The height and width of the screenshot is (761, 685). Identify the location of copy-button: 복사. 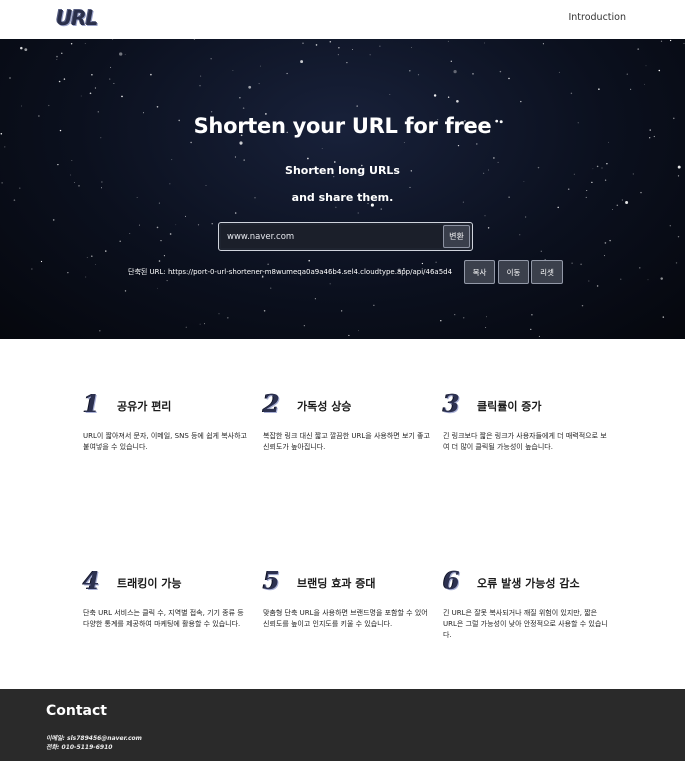
(479, 272).